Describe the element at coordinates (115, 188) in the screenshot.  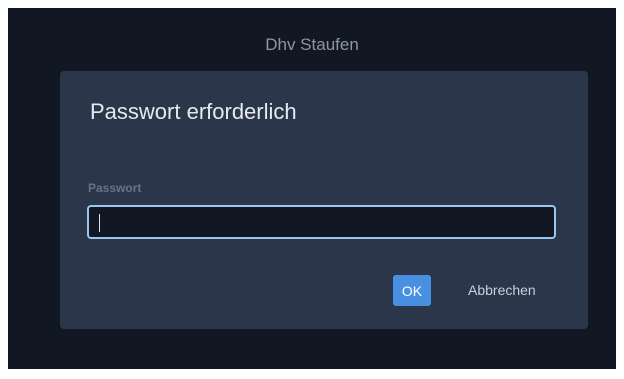
I see `password-label: Passwort` at that location.